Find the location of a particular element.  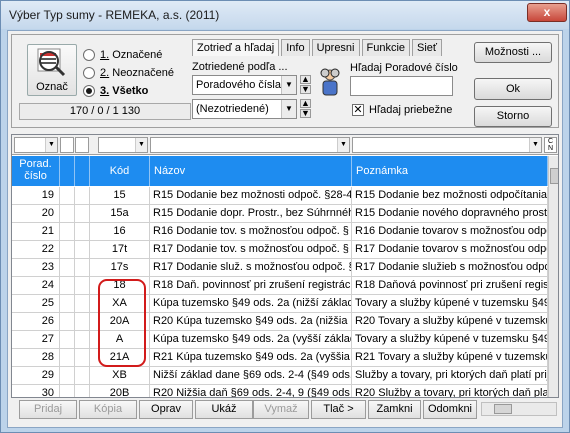

filter-poznamka: ▼ is located at coordinates (447, 145).